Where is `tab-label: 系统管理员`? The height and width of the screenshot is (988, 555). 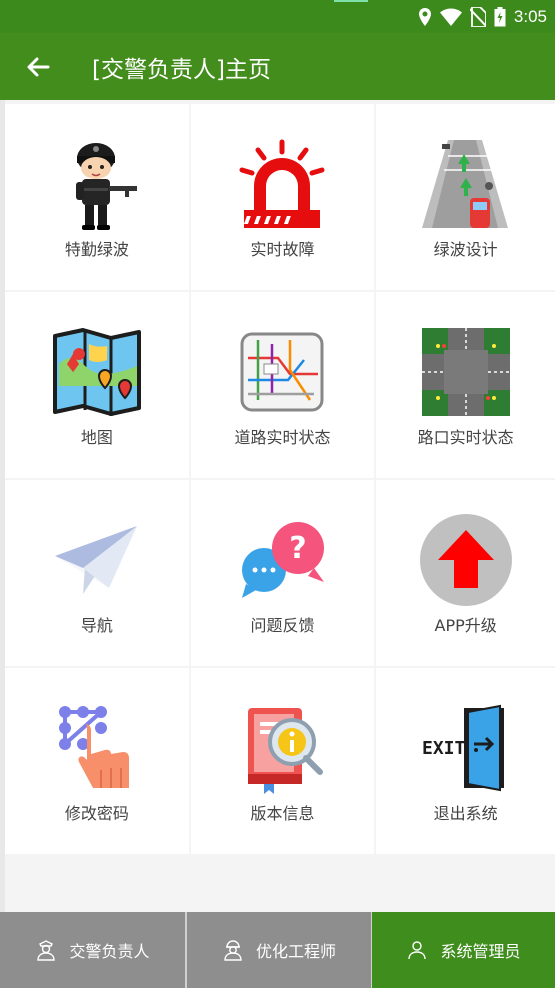 tab-label: 系统管理员 is located at coordinates (480, 951).